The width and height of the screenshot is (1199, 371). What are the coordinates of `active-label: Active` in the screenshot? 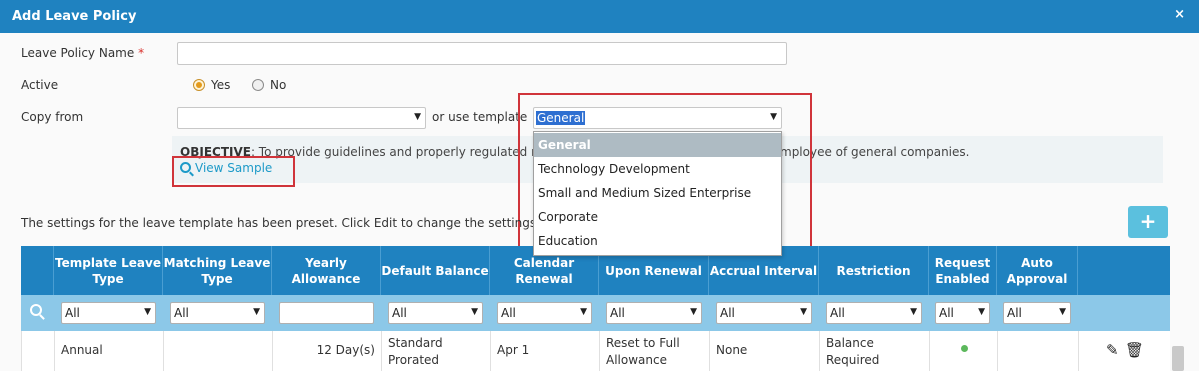 It's located at (40, 85).